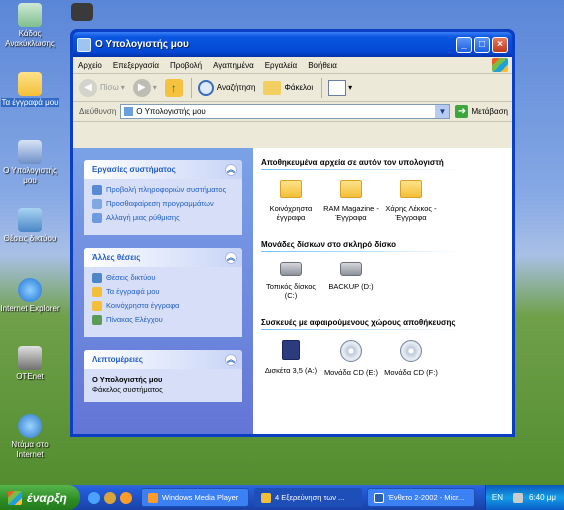 The image size is (564, 510). What do you see at coordinates (82, 13) in the screenshot?
I see `desktop-icon-camera` at bounding box center [82, 13].